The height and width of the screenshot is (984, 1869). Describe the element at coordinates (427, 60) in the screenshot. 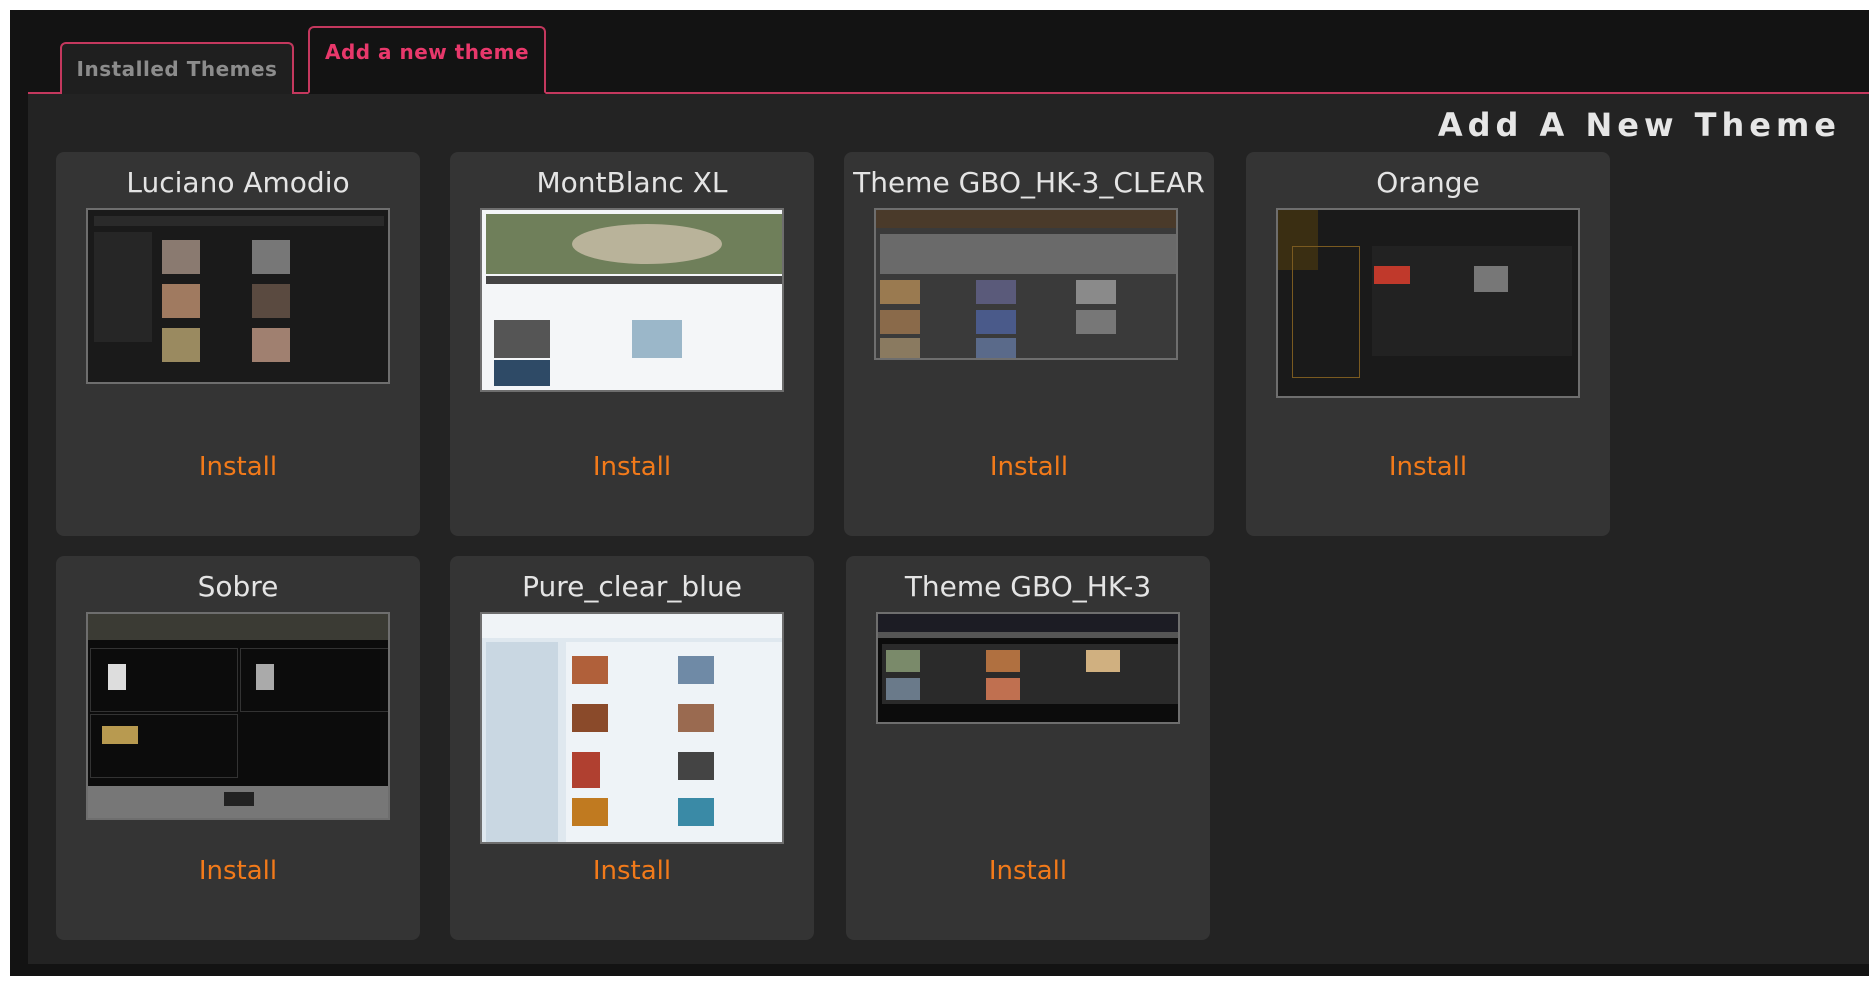

I see `tab-add-new-theme: Add a new theme` at that location.